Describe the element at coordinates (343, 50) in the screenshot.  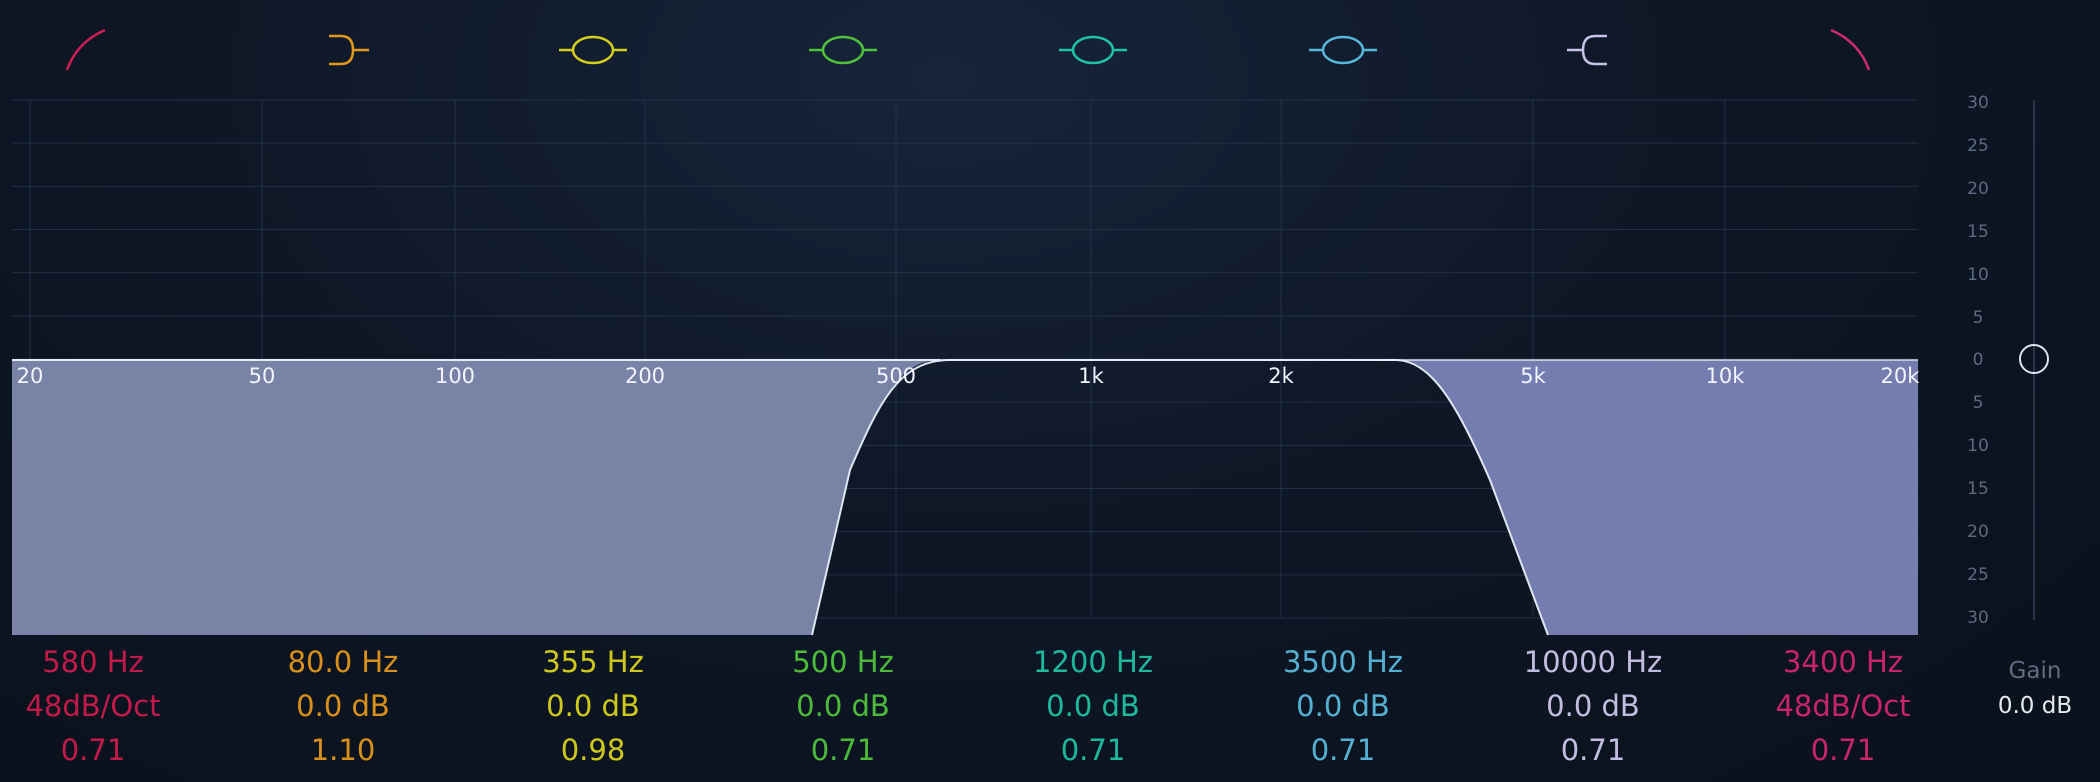
I see `band-2-low-shelf-icon` at that location.